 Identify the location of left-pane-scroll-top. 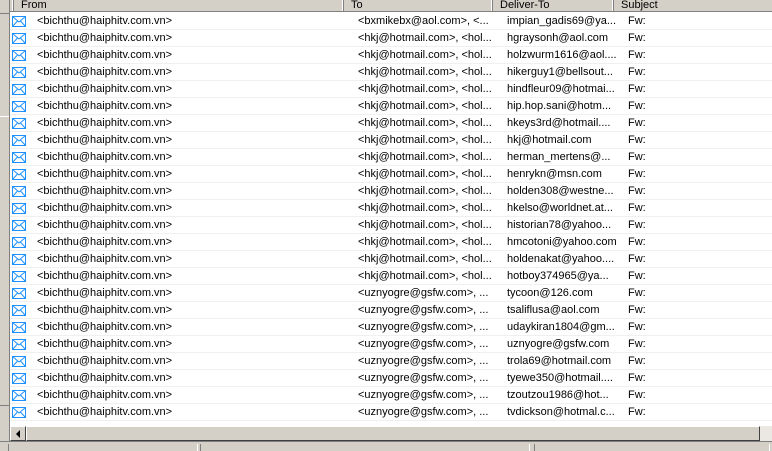
(4, 7).